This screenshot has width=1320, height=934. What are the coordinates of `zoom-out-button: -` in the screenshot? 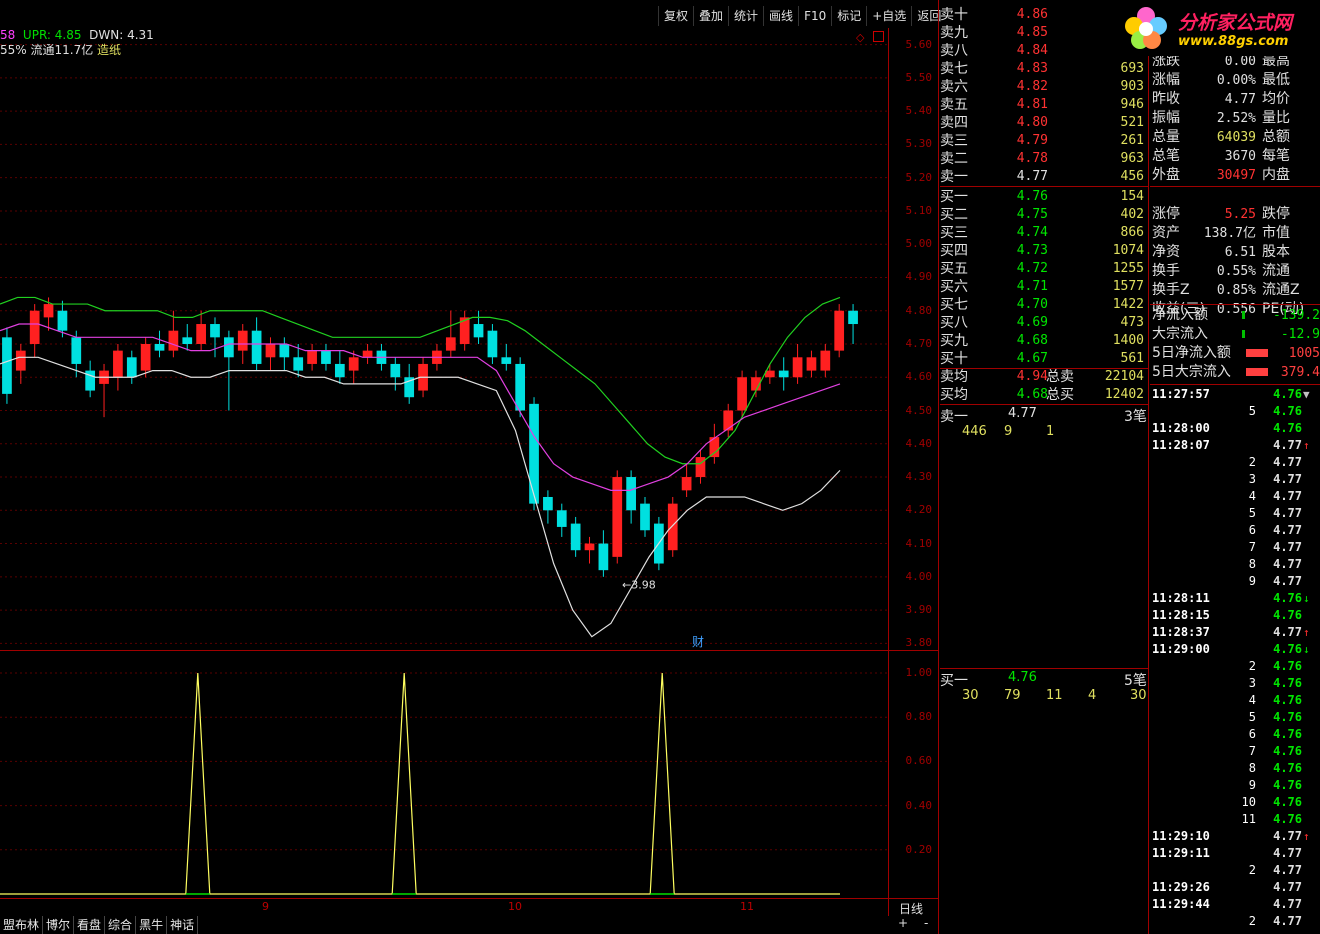 It's located at (926, 923).